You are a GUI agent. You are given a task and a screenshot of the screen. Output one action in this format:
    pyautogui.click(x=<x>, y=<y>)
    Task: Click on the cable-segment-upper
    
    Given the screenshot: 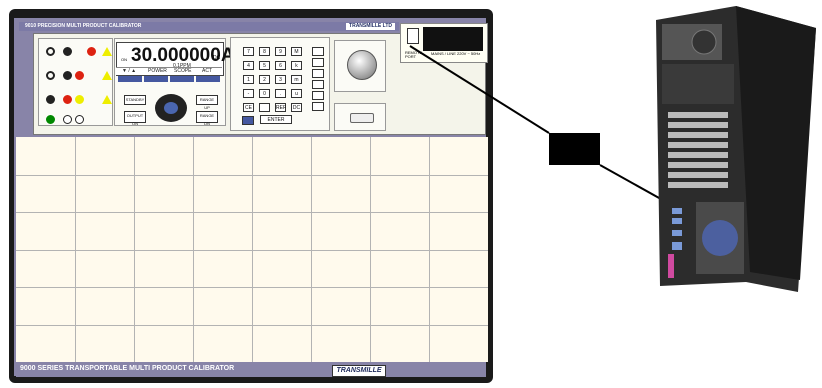 What is the action you would take?
    pyautogui.click(x=479, y=89)
    